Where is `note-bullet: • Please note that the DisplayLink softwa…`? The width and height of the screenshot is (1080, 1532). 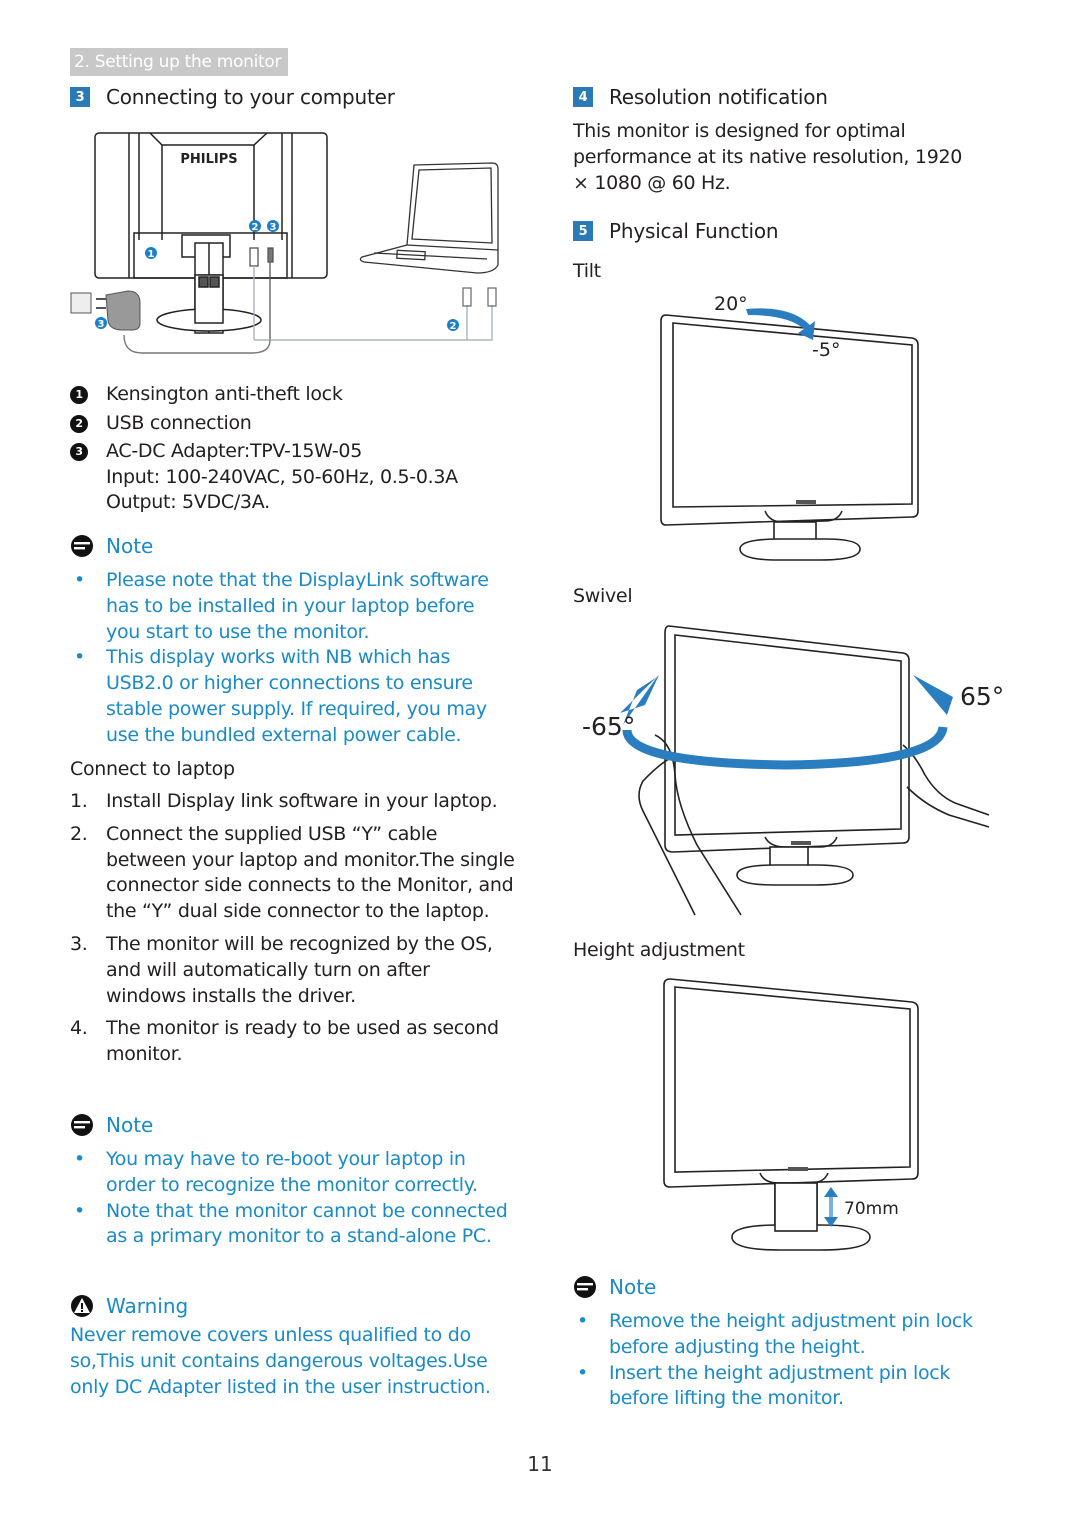 note-bullet: • Please note that the DisplayLink softwa… is located at coordinates (281, 606).